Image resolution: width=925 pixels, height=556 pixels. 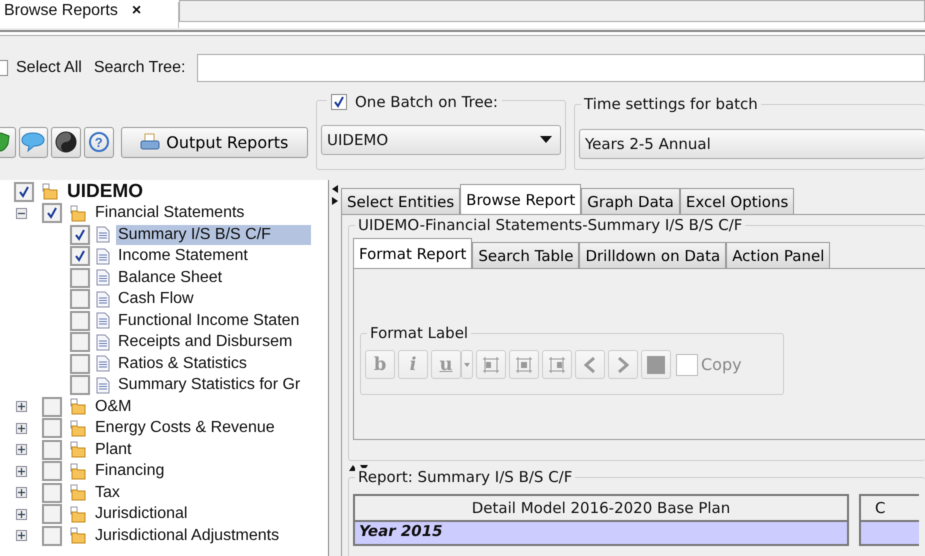 I want to click on tree-item: Financial Statements, so click(x=169, y=213).